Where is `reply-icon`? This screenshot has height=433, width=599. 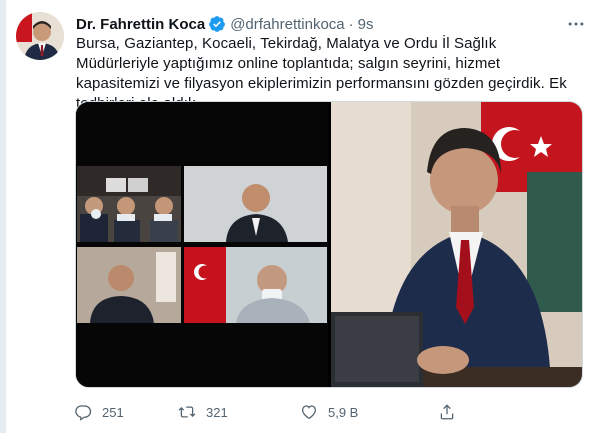
reply-icon is located at coordinates (83, 413).